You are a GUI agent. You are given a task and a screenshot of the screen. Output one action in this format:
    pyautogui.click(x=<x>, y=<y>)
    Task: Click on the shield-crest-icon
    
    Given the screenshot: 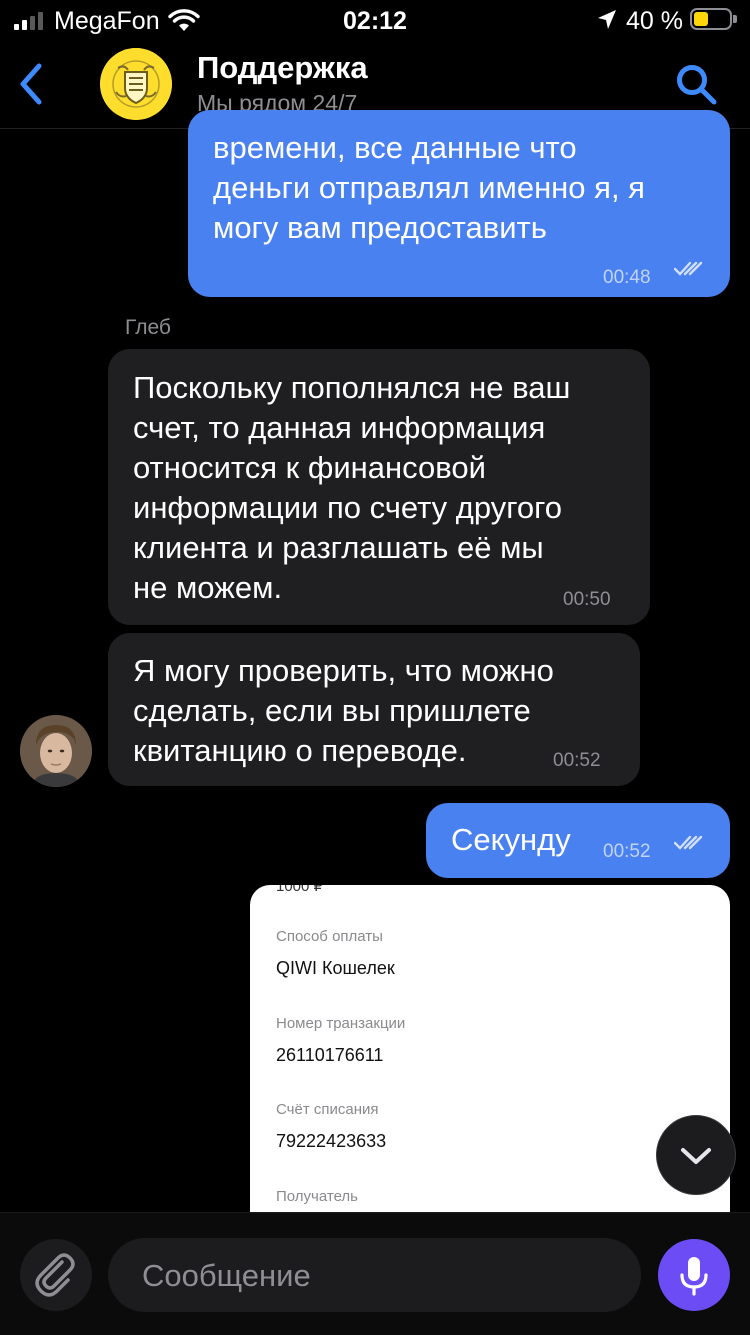 What is the action you would take?
    pyautogui.click(x=136, y=84)
    